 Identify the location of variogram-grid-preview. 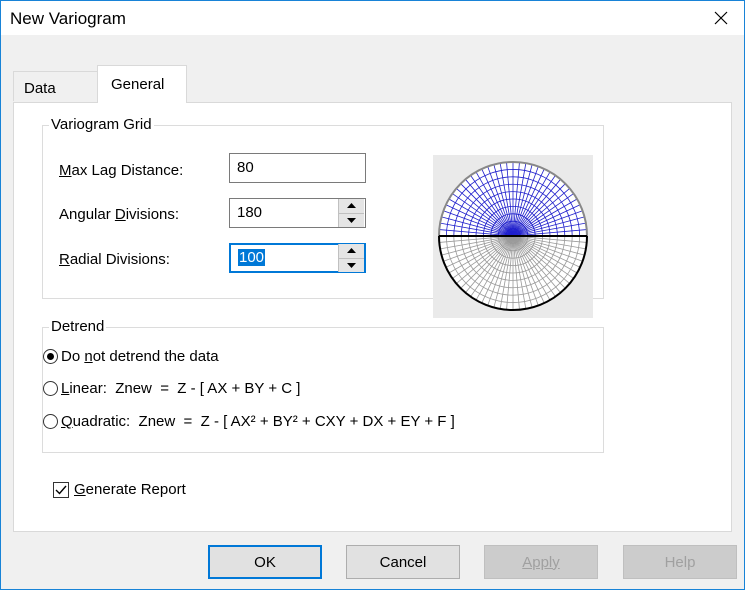
(513, 236).